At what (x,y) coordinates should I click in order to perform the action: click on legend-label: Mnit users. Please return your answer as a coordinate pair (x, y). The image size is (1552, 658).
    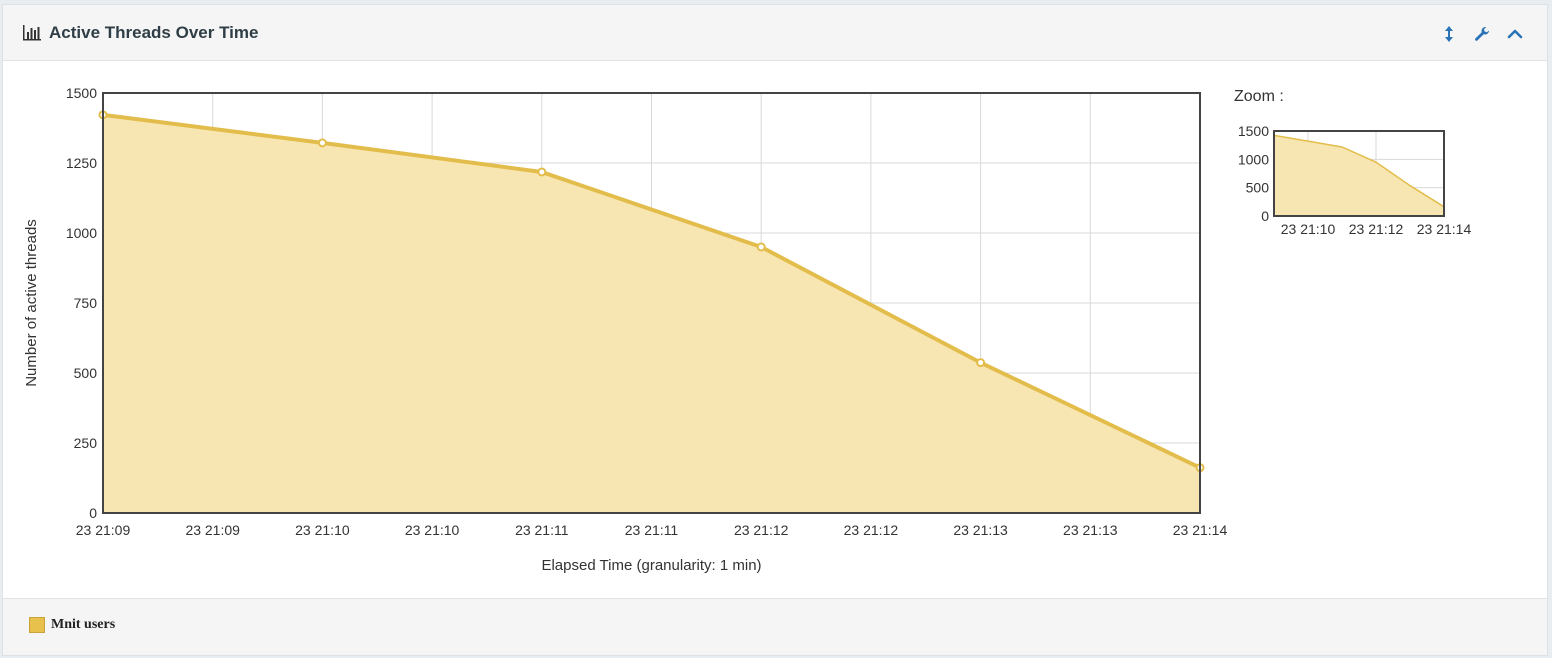
    Looking at the image, I should click on (83, 625).